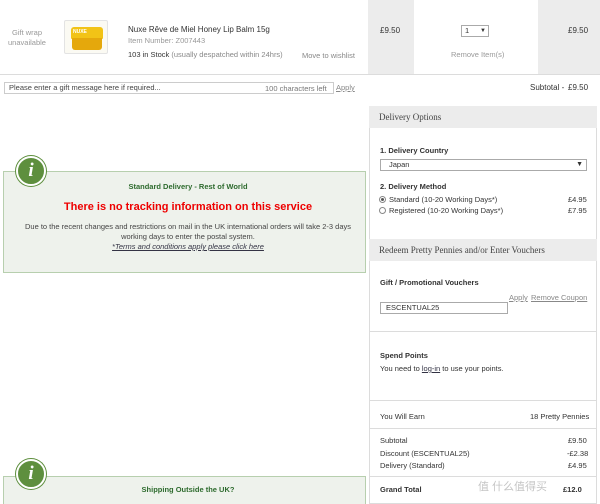  Describe the element at coordinates (328, 55) in the screenshot. I see `move-to-wishlist-link: Move to wishlist` at that location.